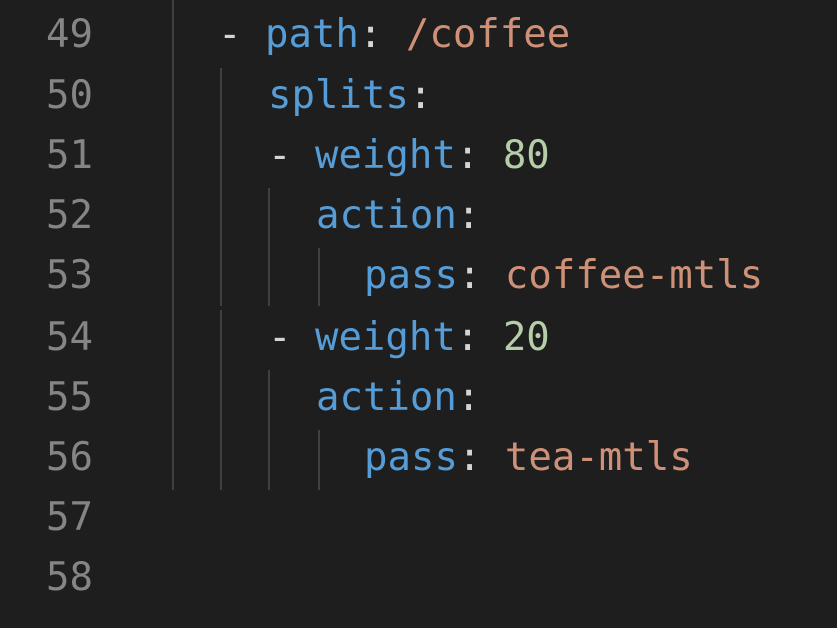 The height and width of the screenshot is (628, 837). I want to click on code-line: 55 action:, so click(418, 398).